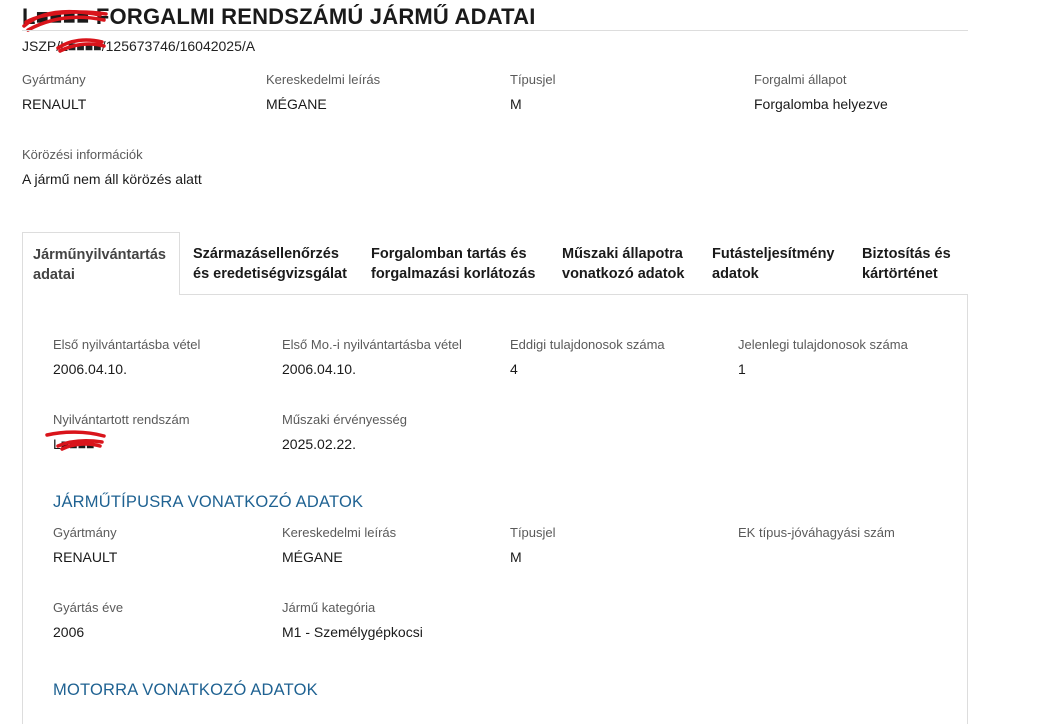 Image resolution: width=1059 pixels, height=724 pixels. What do you see at coordinates (495, 30) in the screenshot?
I see `title-divider` at bounding box center [495, 30].